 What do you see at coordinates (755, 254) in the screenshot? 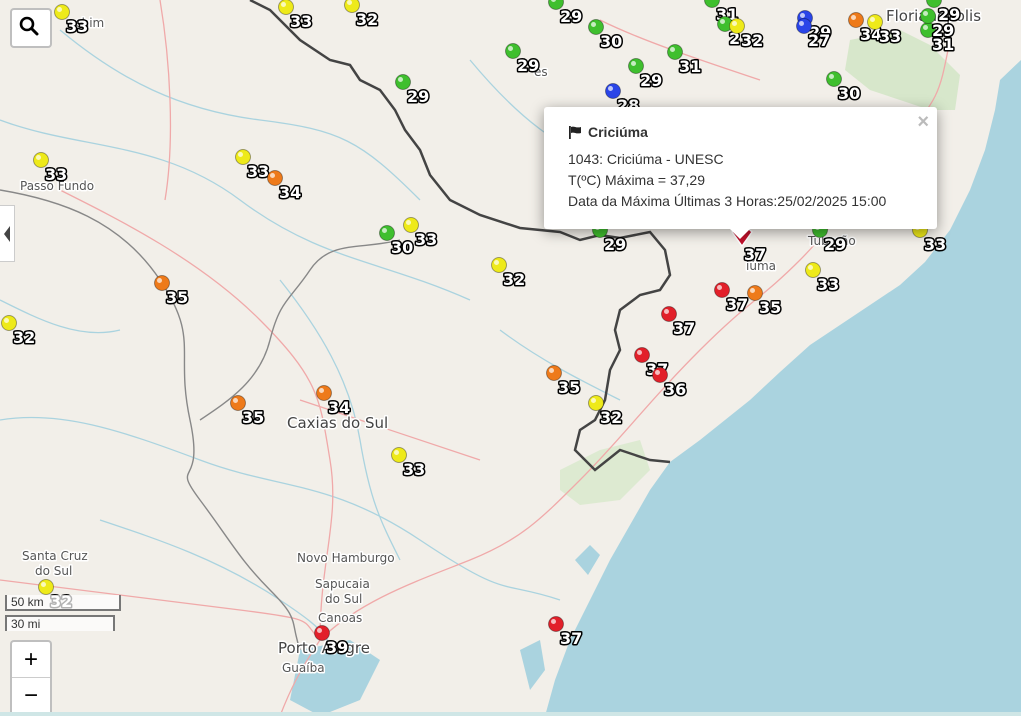
I see `selected-marker-label: 37` at bounding box center [755, 254].